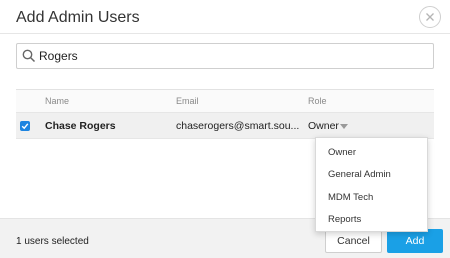  I want to click on role-option-general-admin: General Admin, so click(359, 174).